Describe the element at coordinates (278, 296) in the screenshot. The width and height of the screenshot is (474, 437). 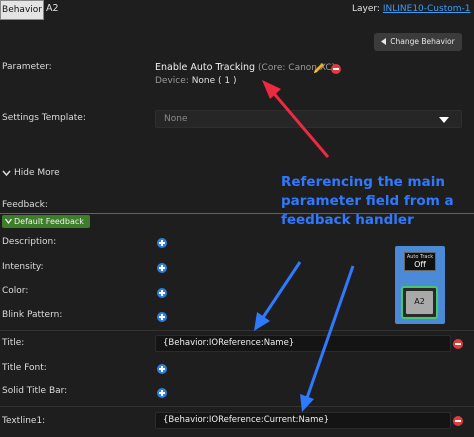
I see `blue-arrow-title` at that location.